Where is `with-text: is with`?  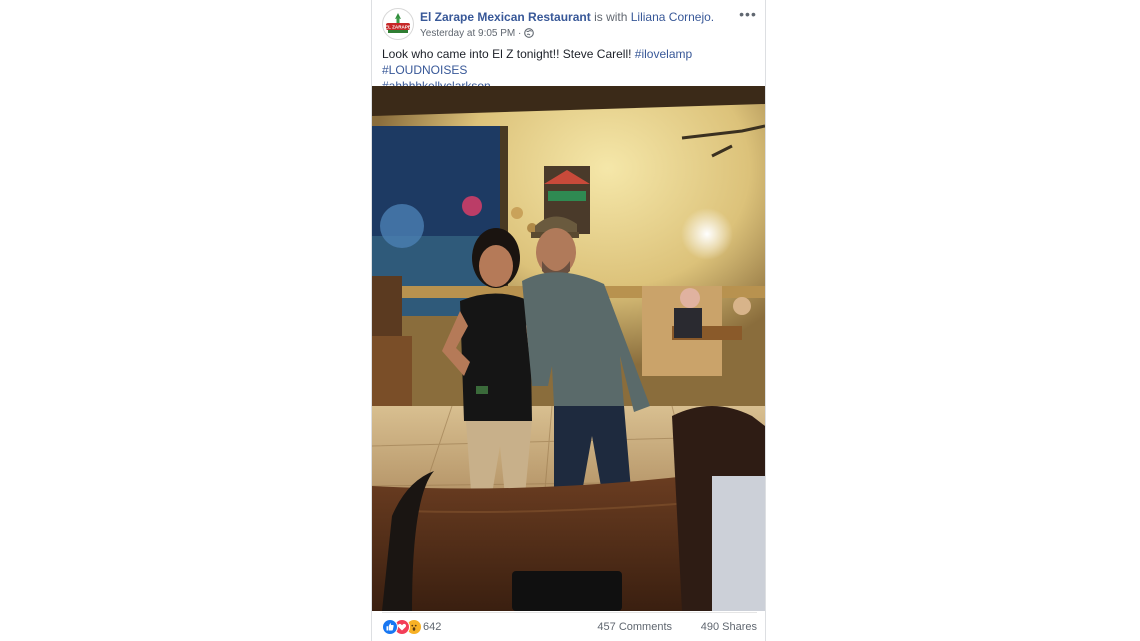
with-text: is with is located at coordinates (610, 17).